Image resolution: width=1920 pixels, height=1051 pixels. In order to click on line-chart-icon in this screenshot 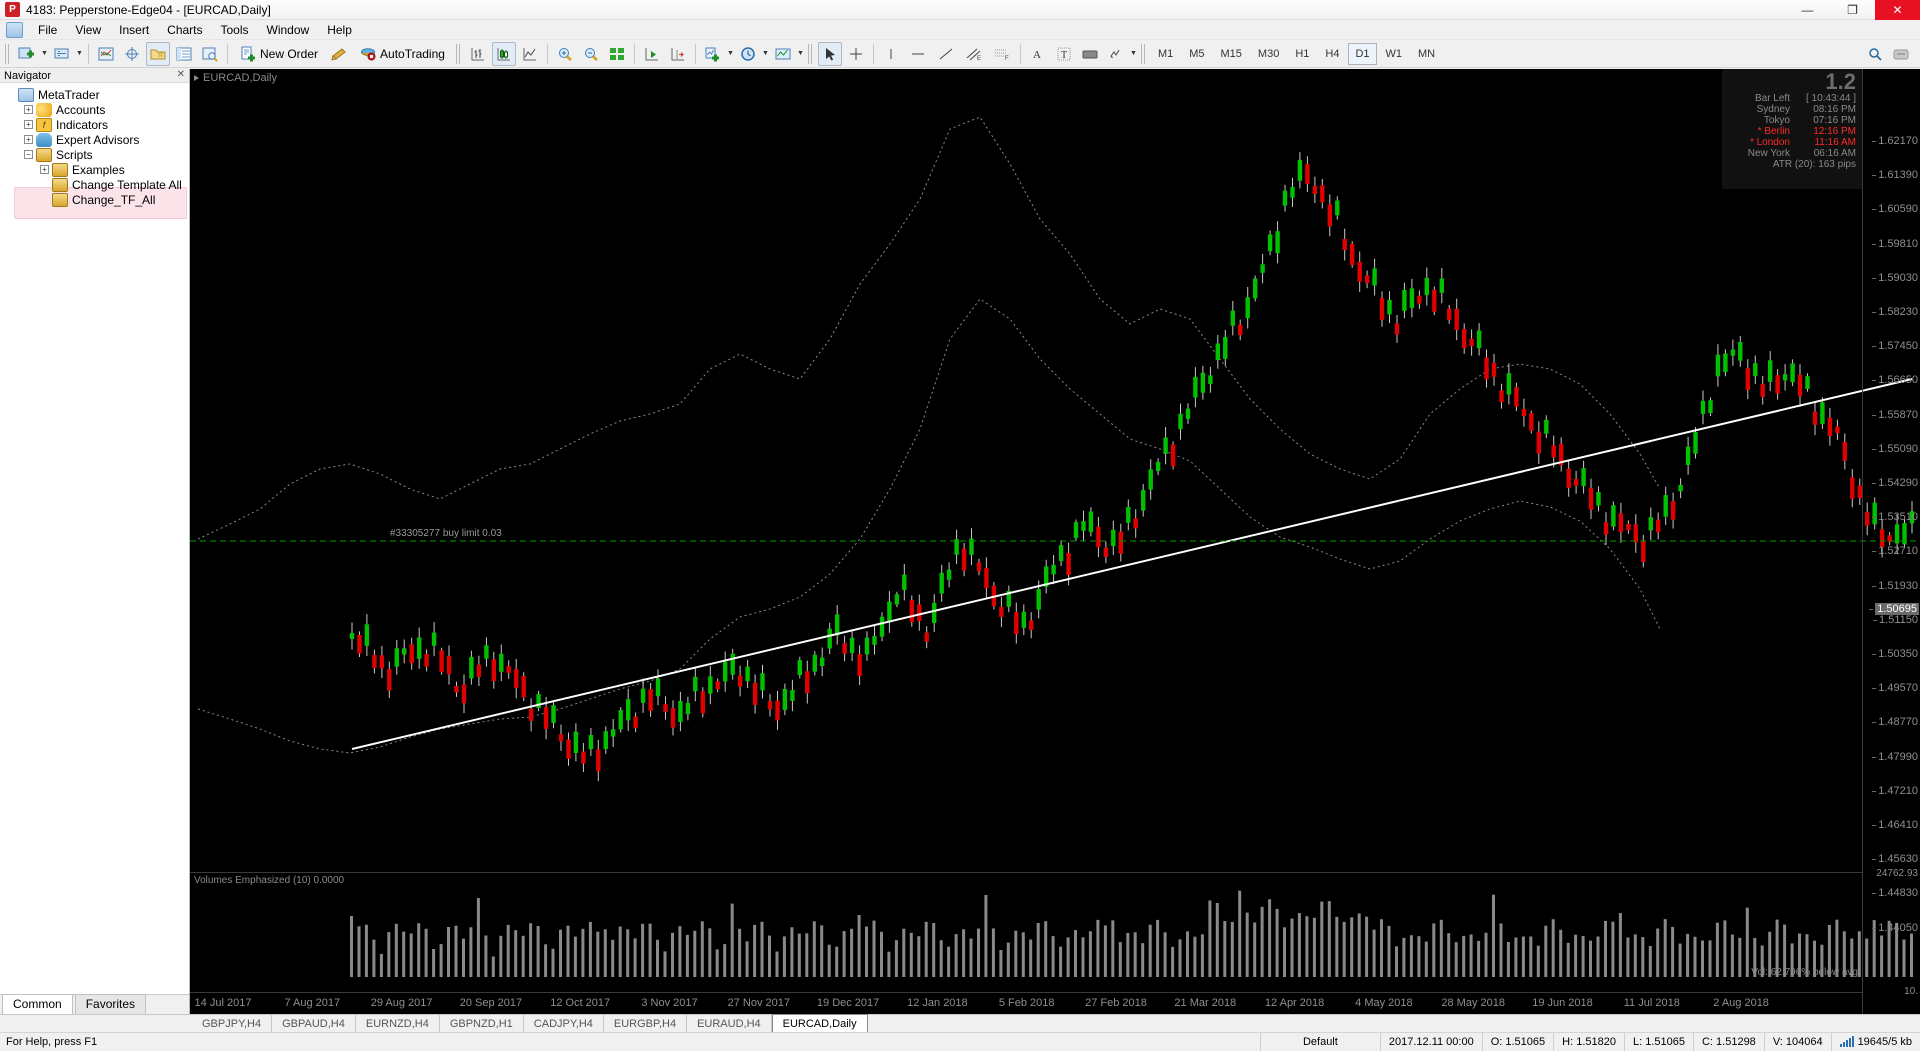, I will do `click(530, 54)`.